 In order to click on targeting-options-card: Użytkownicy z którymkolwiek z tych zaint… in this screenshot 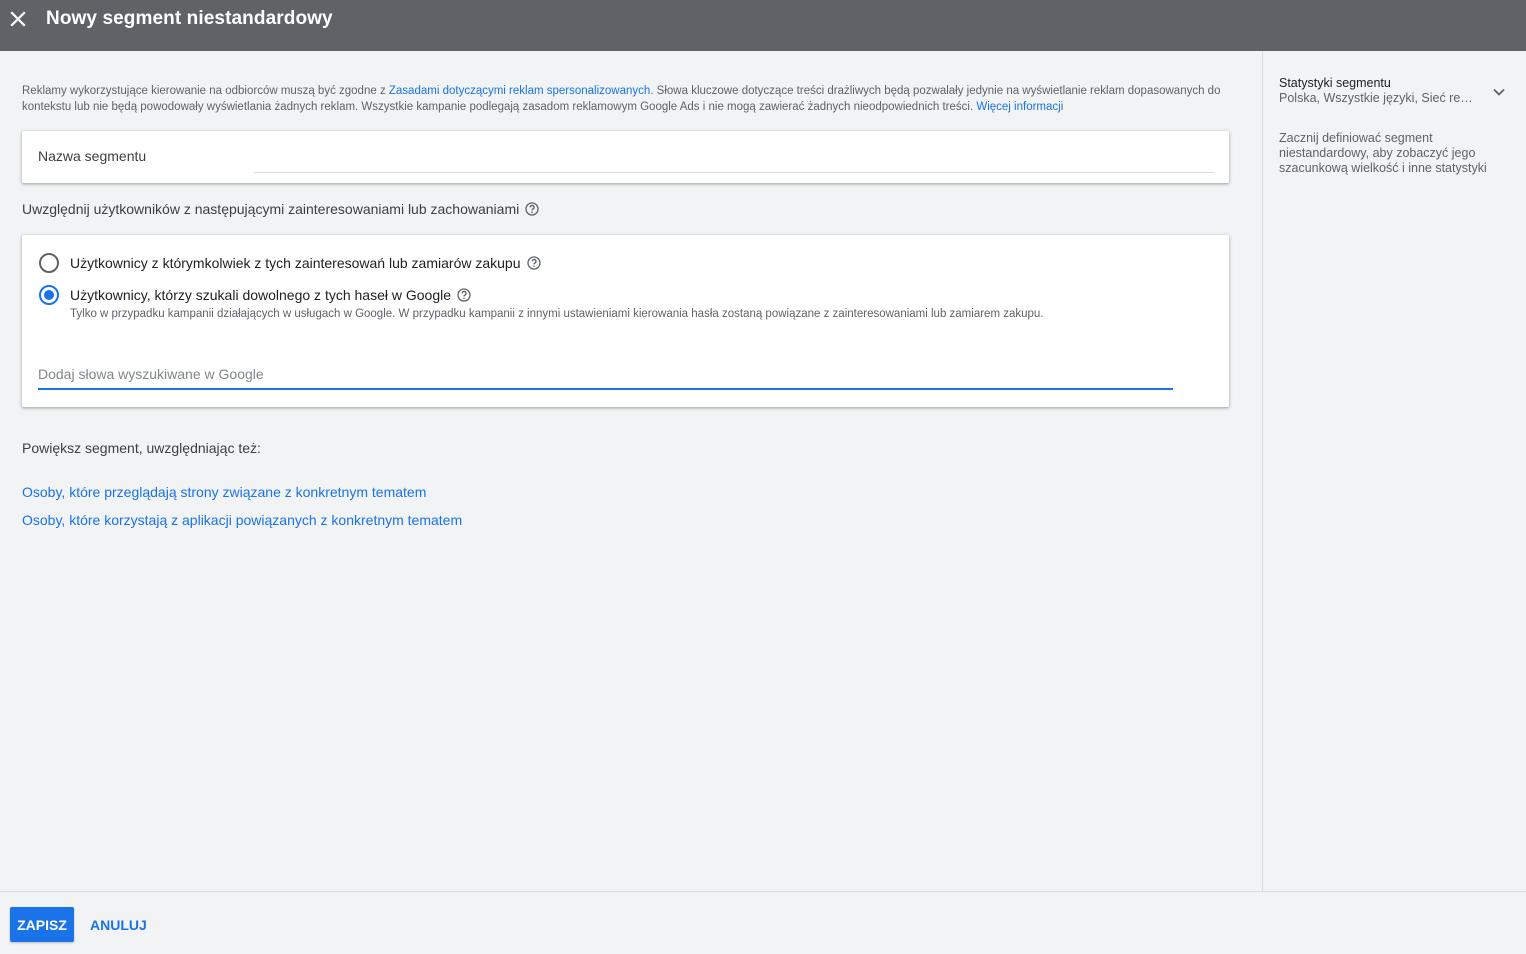, I will do `click(625, 321)`.